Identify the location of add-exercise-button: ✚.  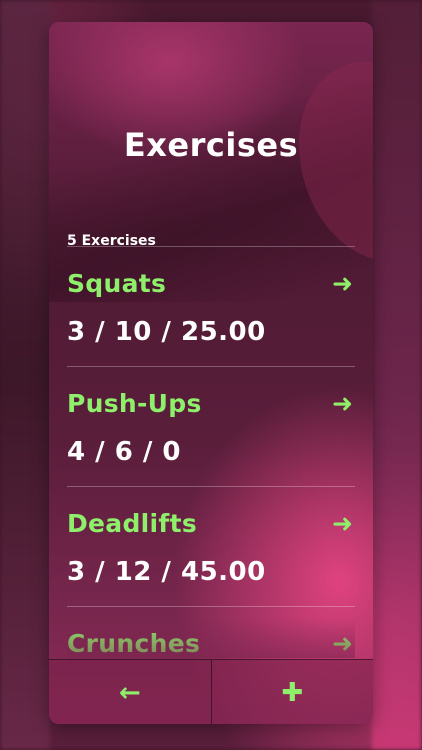
(292, 692).